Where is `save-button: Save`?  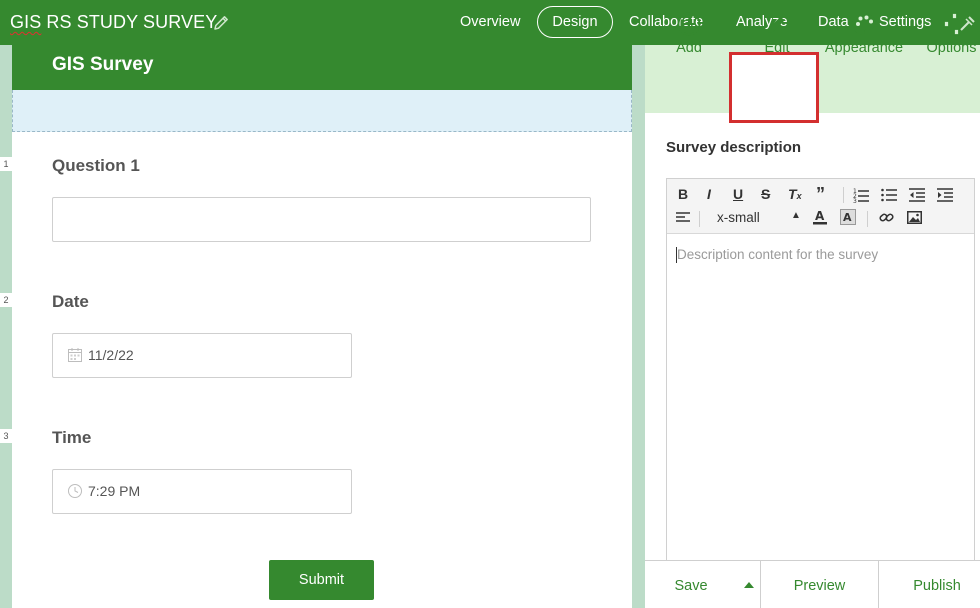
save-button: Save is located at coordinates (691, 584).